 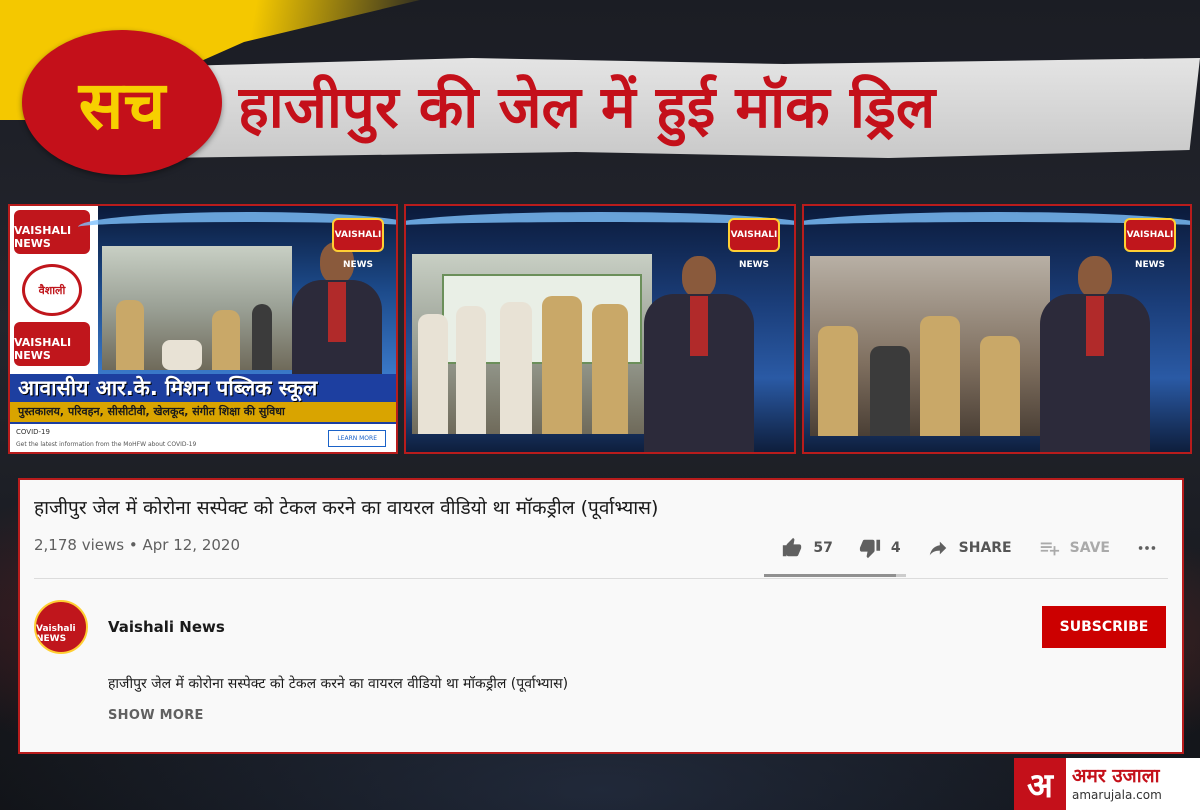 I want to click on divider, so click(x=601, y=578).